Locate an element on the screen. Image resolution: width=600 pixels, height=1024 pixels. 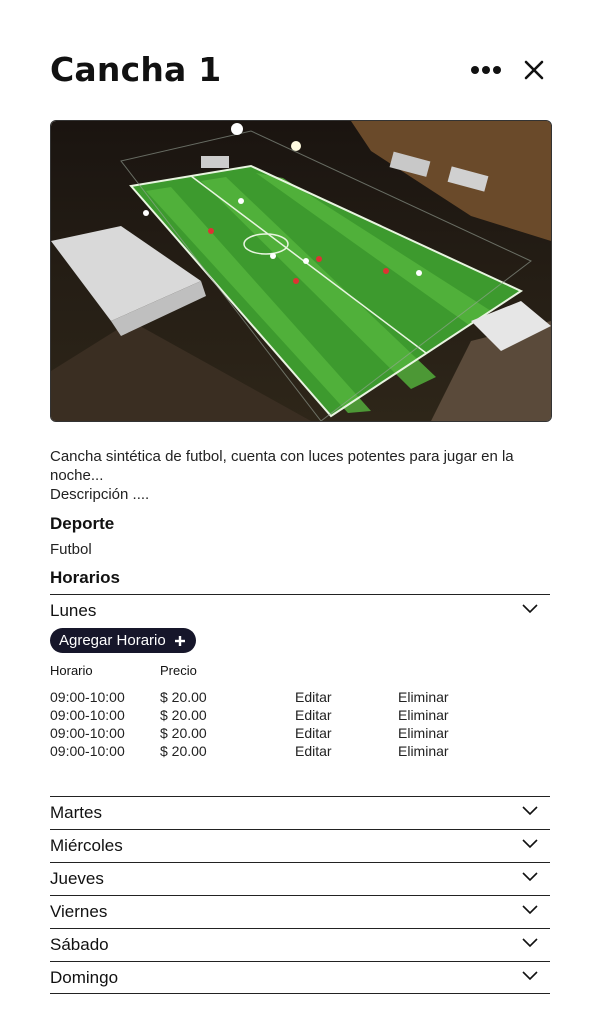
day-row-domingo: Domingo is located at coordinates (300, 978).